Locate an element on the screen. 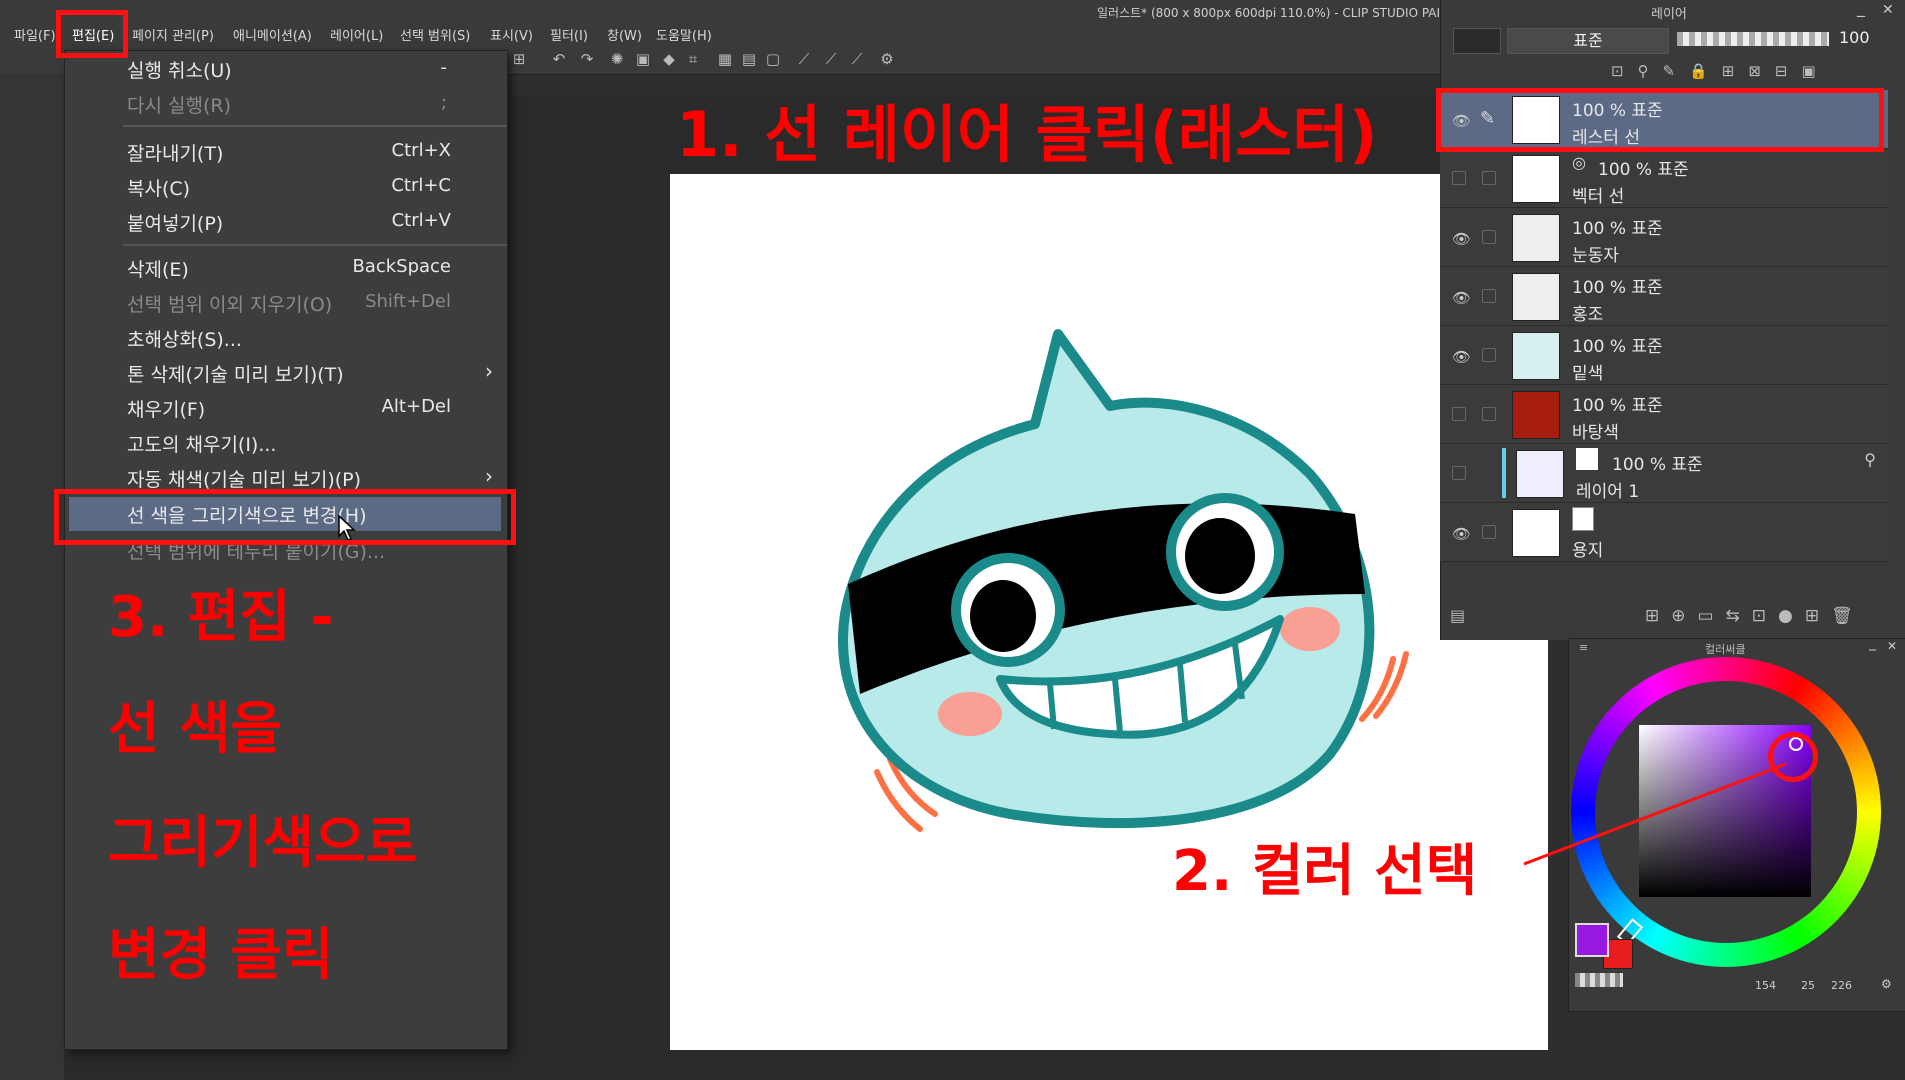 This screenshot has height=1080, width=1905. square-icon: ▢ is located at coordinates (773, 59).